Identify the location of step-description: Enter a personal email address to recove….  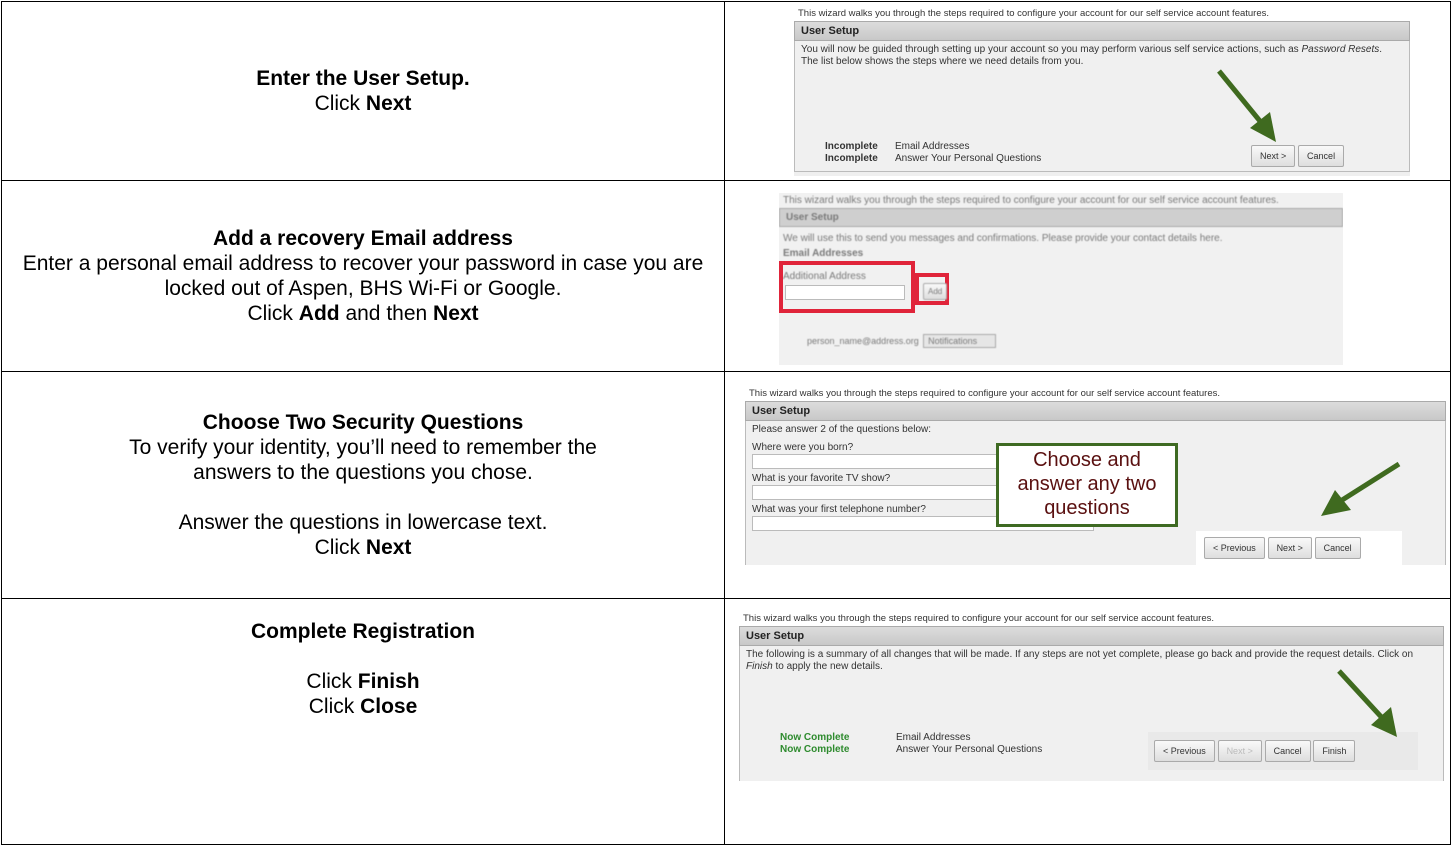
(363, 276).